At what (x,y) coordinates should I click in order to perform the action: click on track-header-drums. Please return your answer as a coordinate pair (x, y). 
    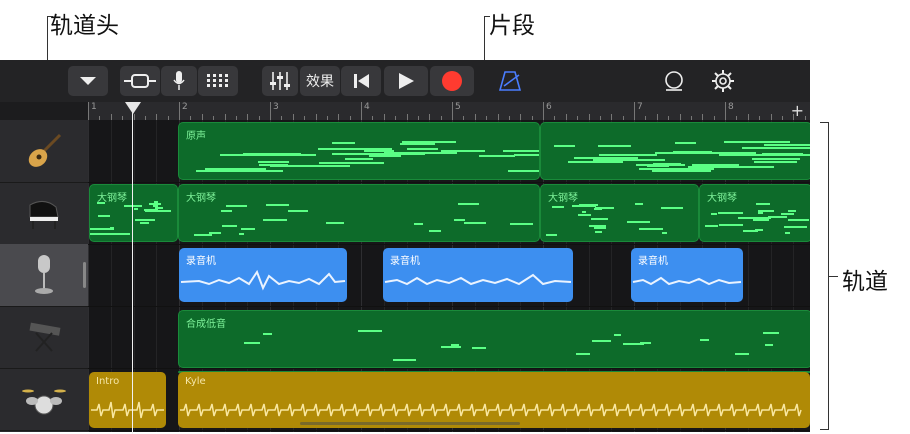
    Looking at the image, I should click on (44, 399).